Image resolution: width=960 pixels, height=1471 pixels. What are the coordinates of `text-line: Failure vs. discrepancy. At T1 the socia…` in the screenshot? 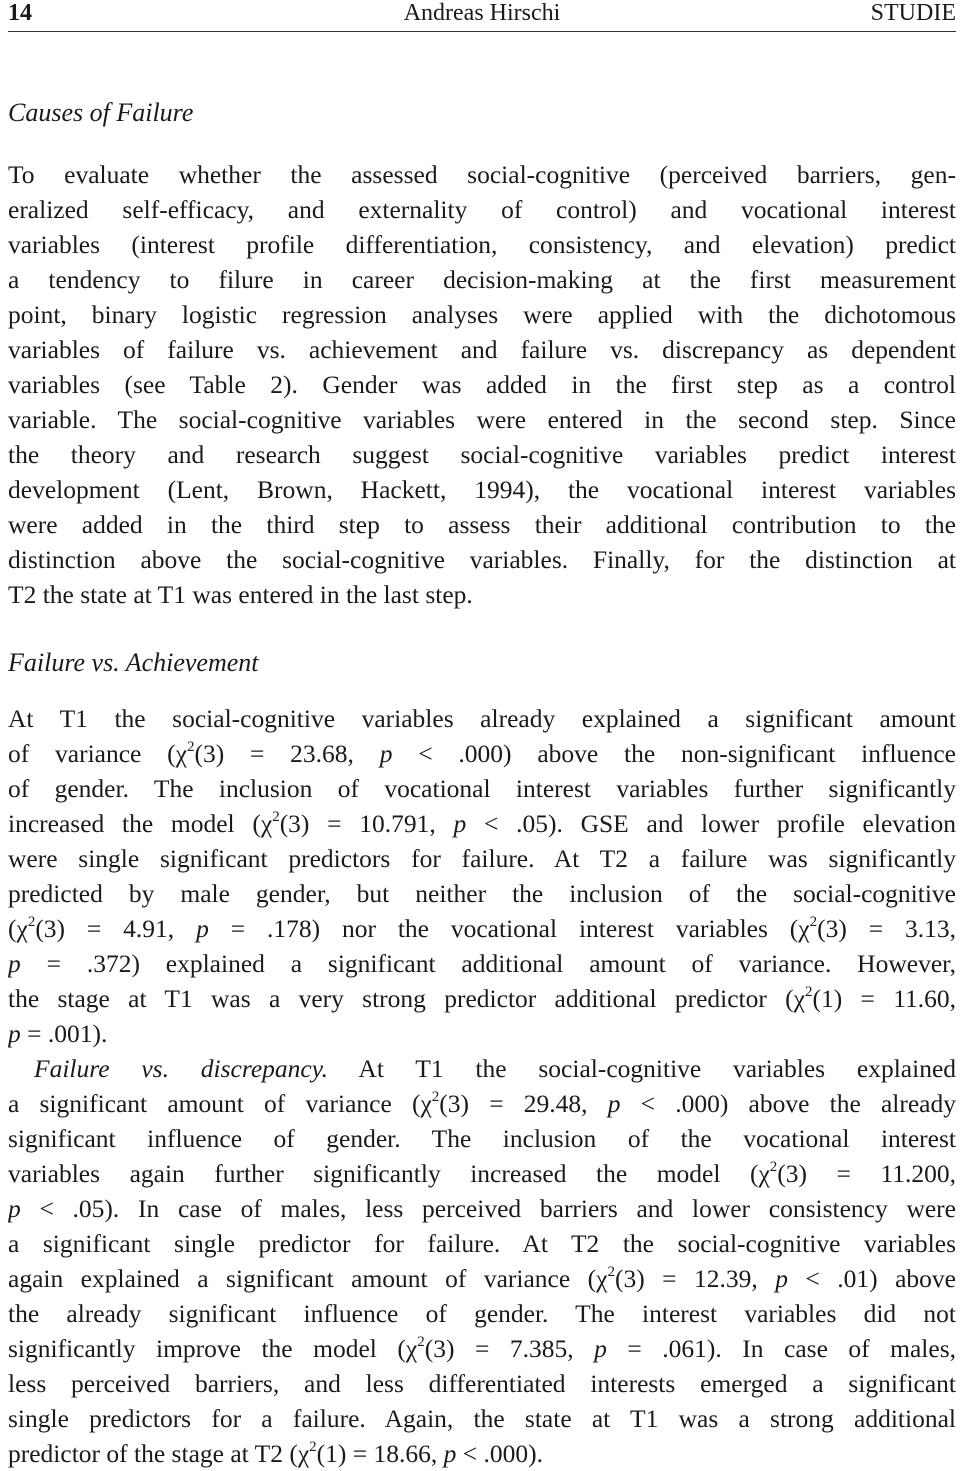 It's located at (495, 1068).